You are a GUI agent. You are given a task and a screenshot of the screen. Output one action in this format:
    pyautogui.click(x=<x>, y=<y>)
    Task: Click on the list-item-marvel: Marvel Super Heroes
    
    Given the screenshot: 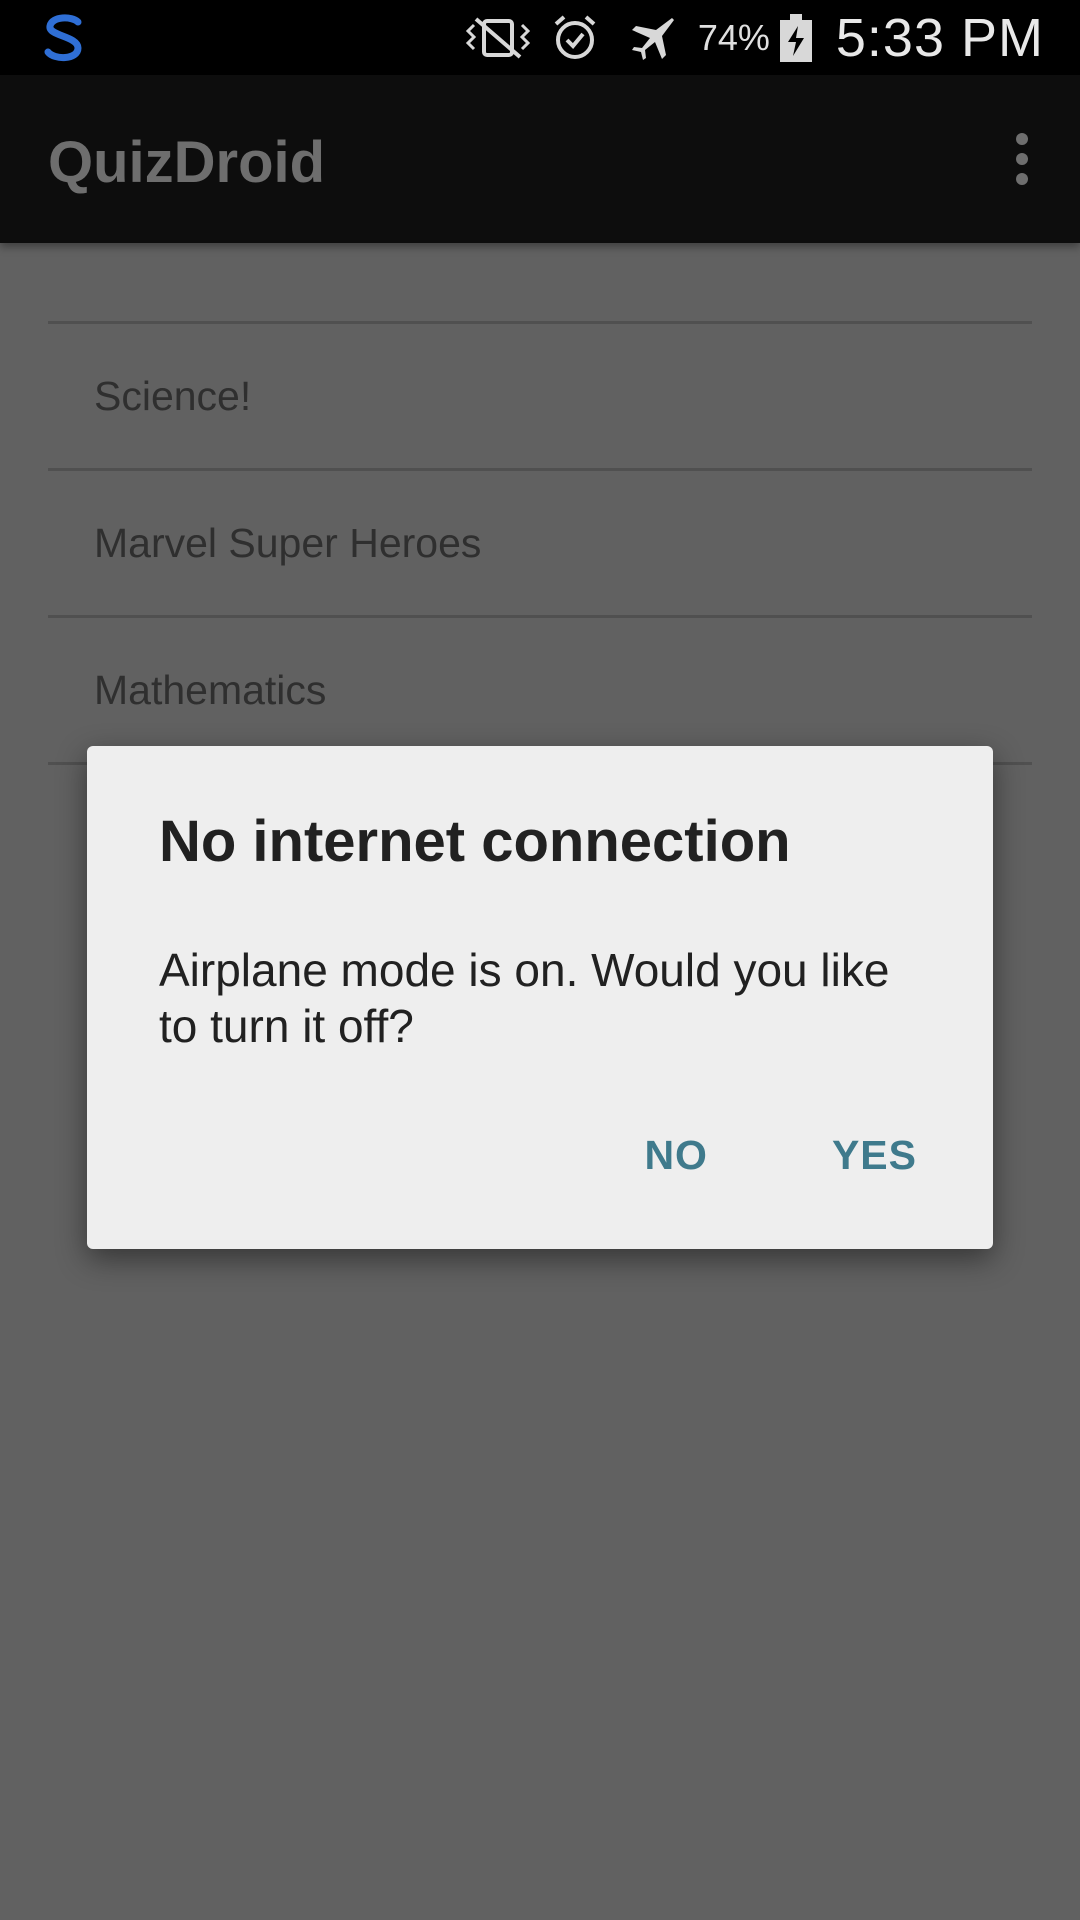 What is the action you would take?
    pyautogui.click(x=540, y=544)
    